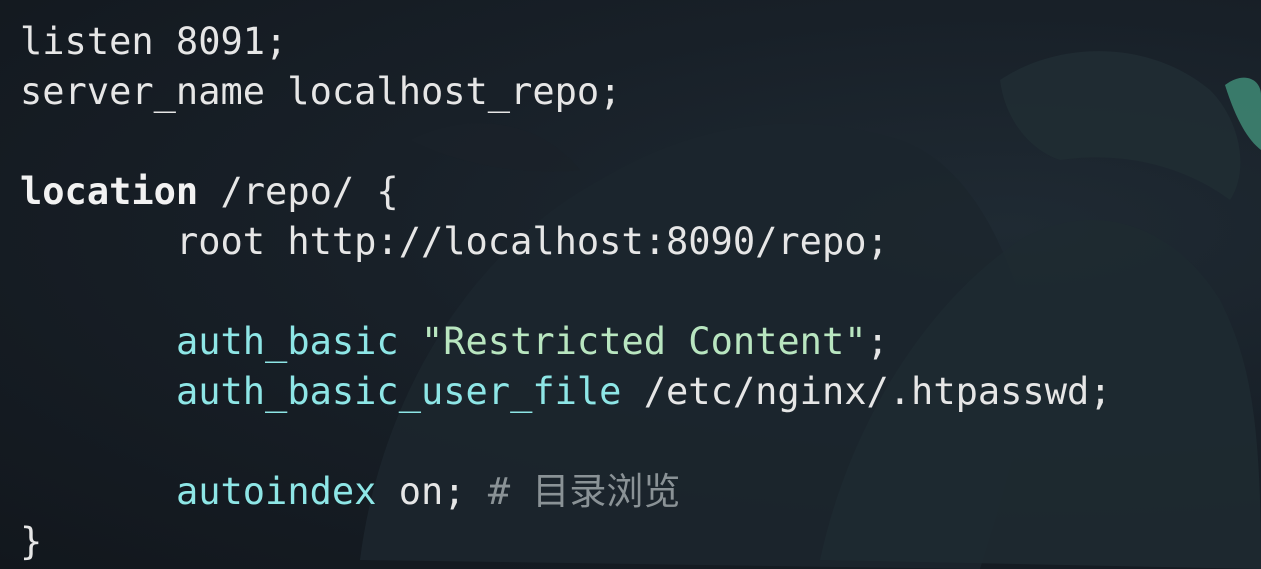 Image resolution: width=1261 pixels, height=569 pixels. I want to click on auth-basic-string: "Restricted Content", so click(643, 341).